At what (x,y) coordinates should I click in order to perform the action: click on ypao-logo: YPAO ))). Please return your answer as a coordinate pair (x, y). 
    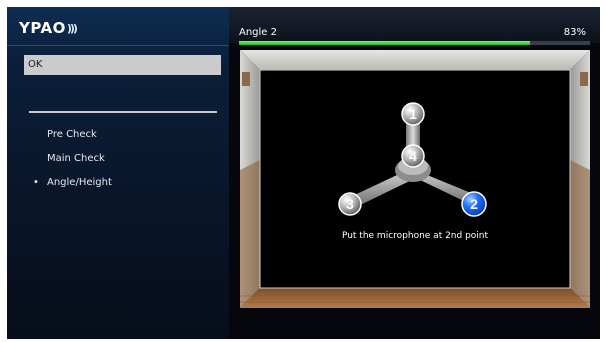
    Looking at the image, I should click on (48, 28).